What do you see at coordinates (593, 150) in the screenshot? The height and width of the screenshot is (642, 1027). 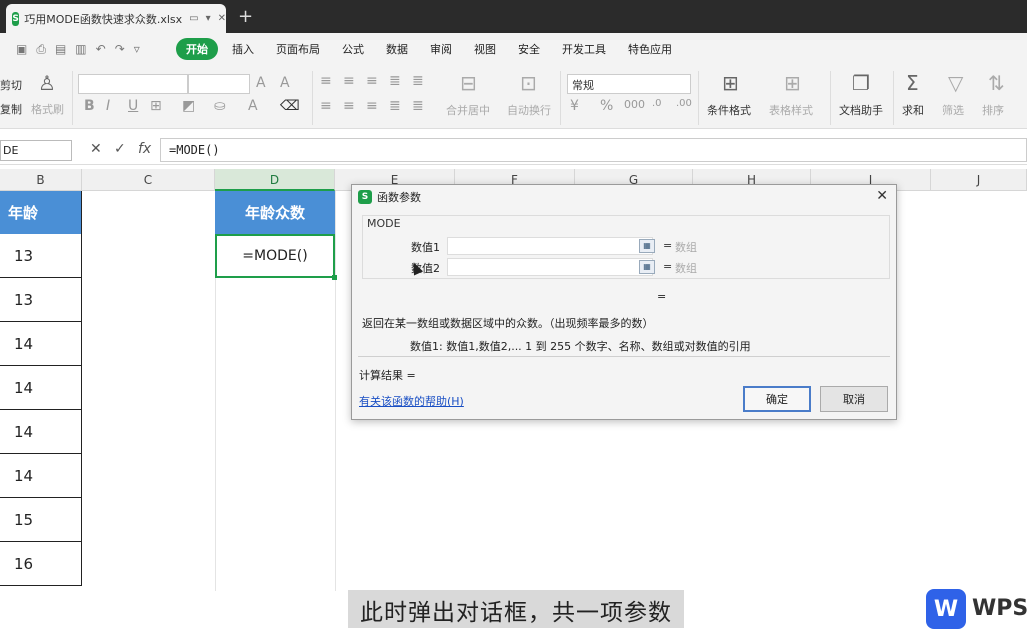 I see `formula-input: =MODE()` at bounding box center [593, 150].